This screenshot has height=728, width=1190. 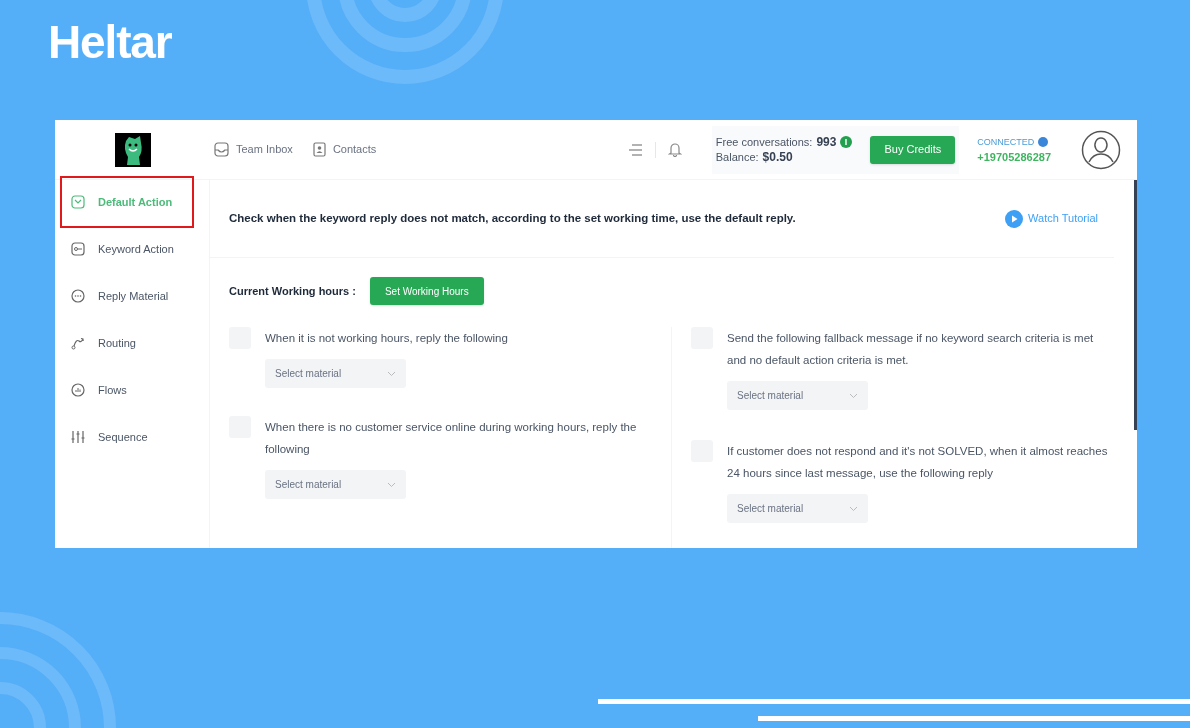 What do you see at coordinates (386, 338) in the screenshot?
I see `rule-text: When it is not working hours, reply the following` at bounding box center [386, 338].